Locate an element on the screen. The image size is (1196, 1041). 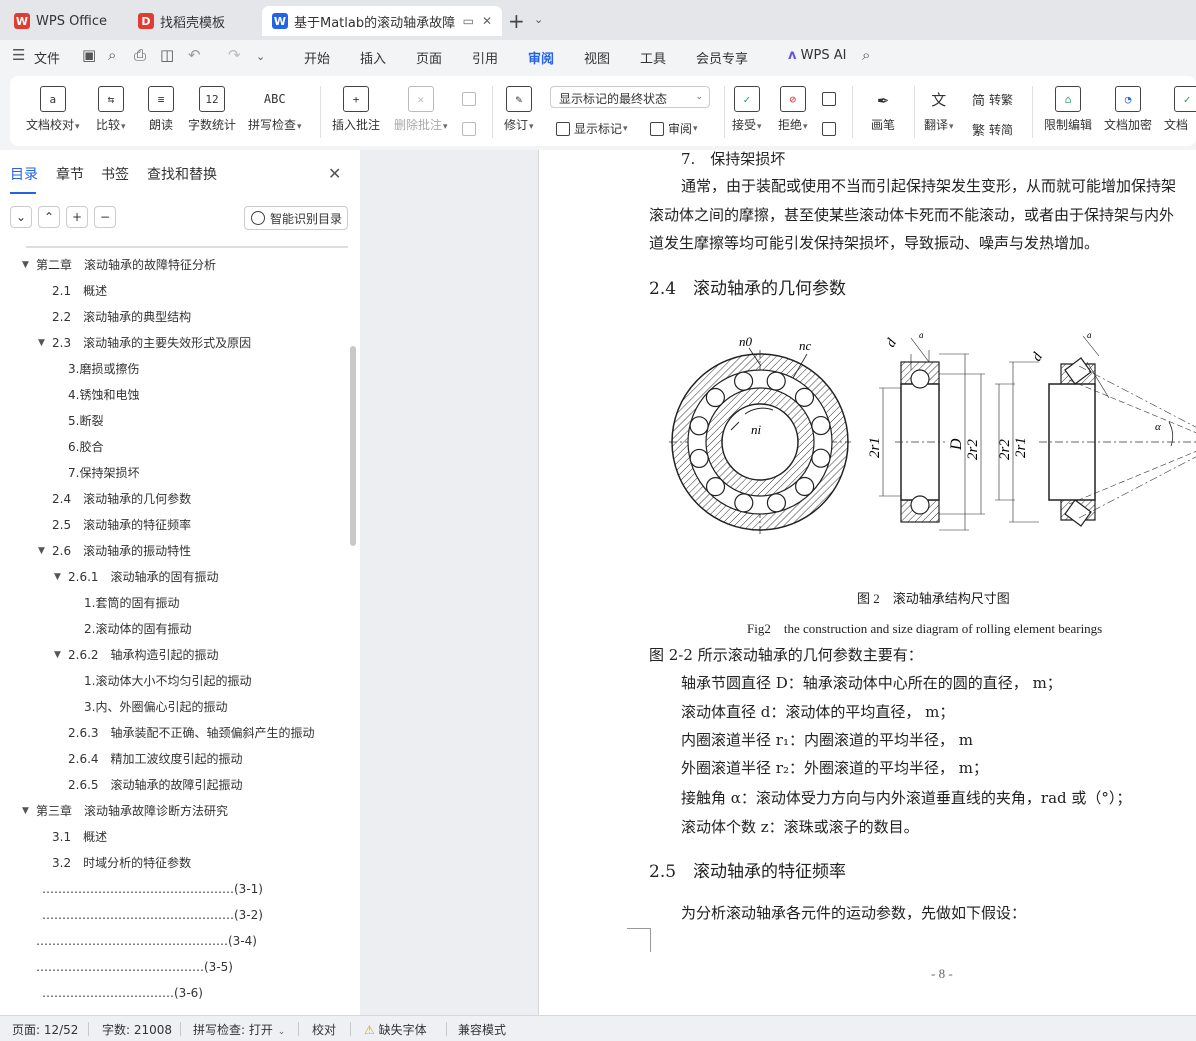
nav-tab-find-replace: 查找和替换 is located at coordinates (182, 174).